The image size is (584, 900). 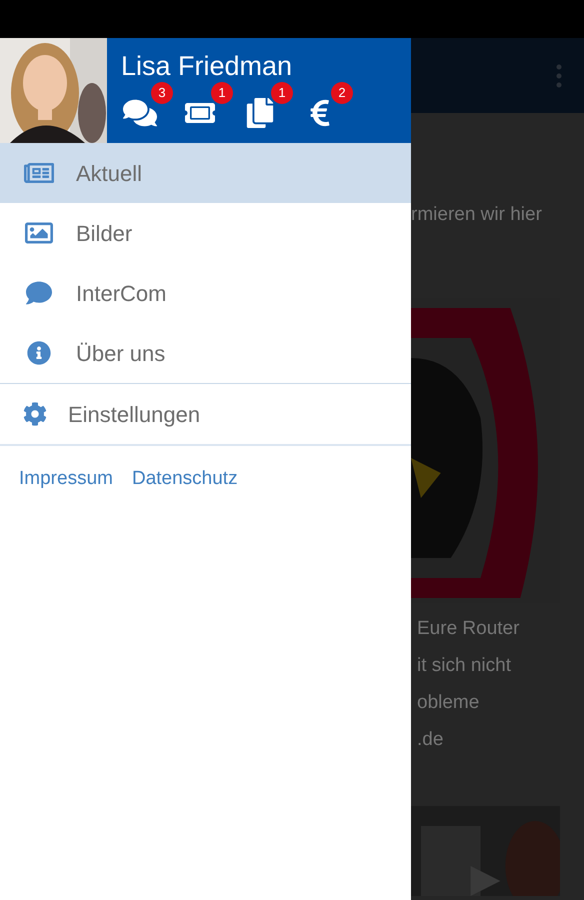 What do you see at coordinates (162, 93) in the screenshot?
I see `notification-badge: 3` at bounding box center [162, 93].